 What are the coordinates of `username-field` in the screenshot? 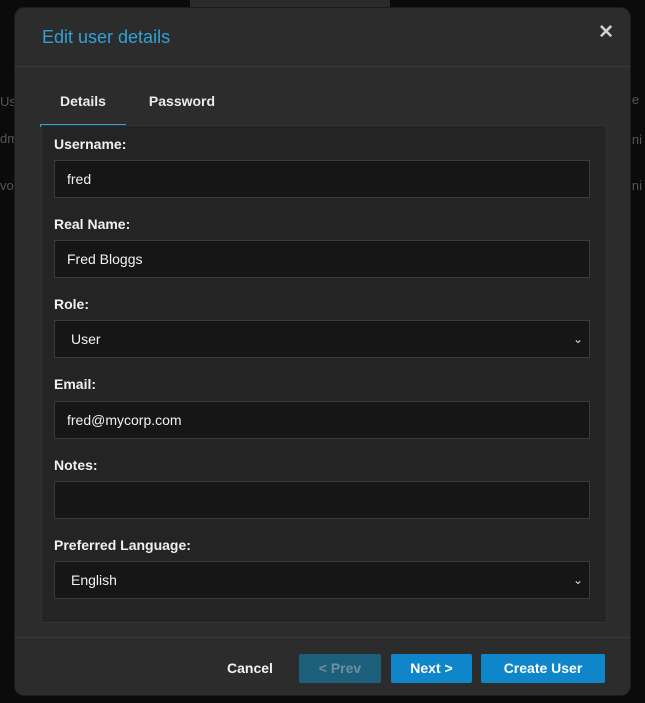 It's located at (322, 179).